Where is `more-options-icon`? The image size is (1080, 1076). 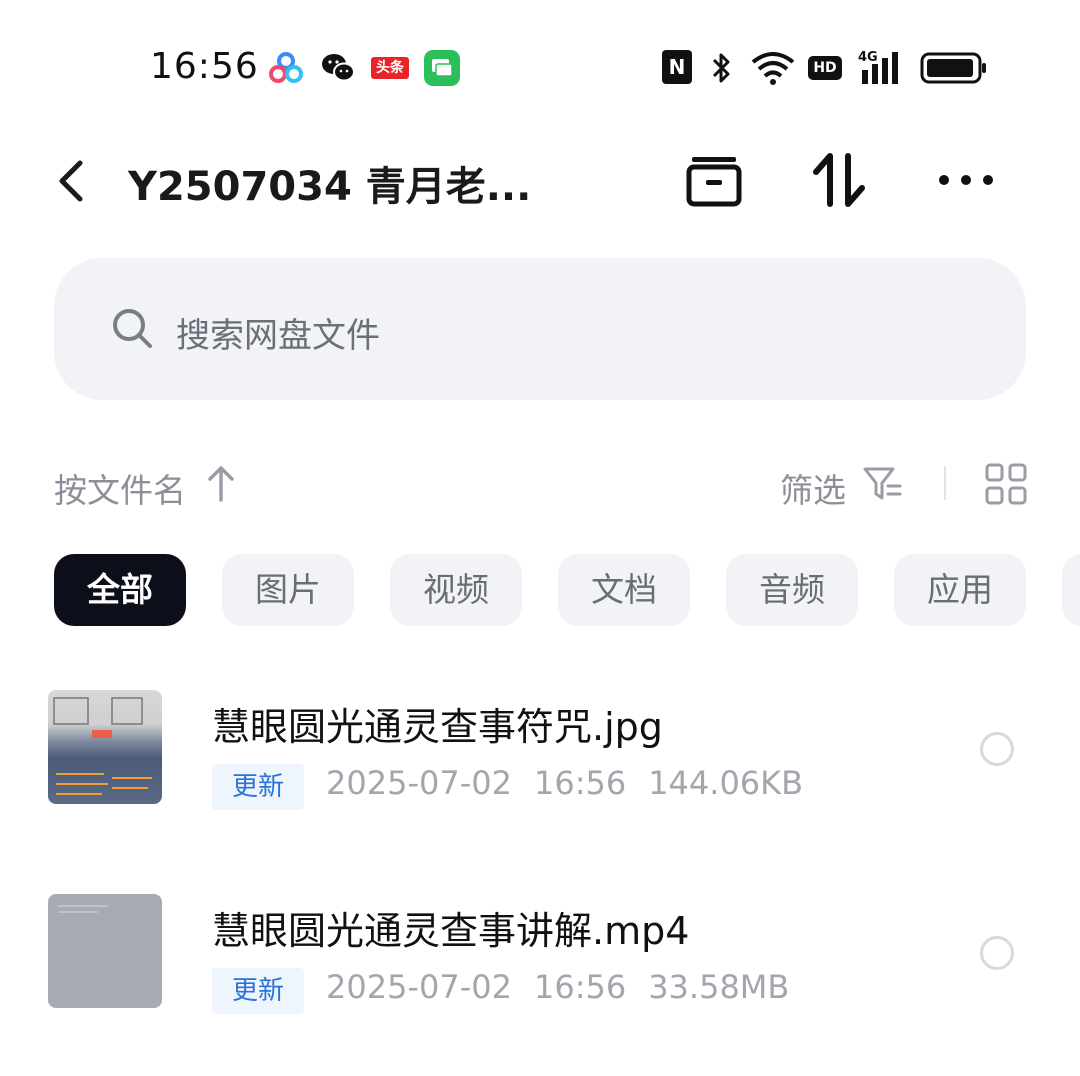 more-options-icon is located at coordinates (966, 180).